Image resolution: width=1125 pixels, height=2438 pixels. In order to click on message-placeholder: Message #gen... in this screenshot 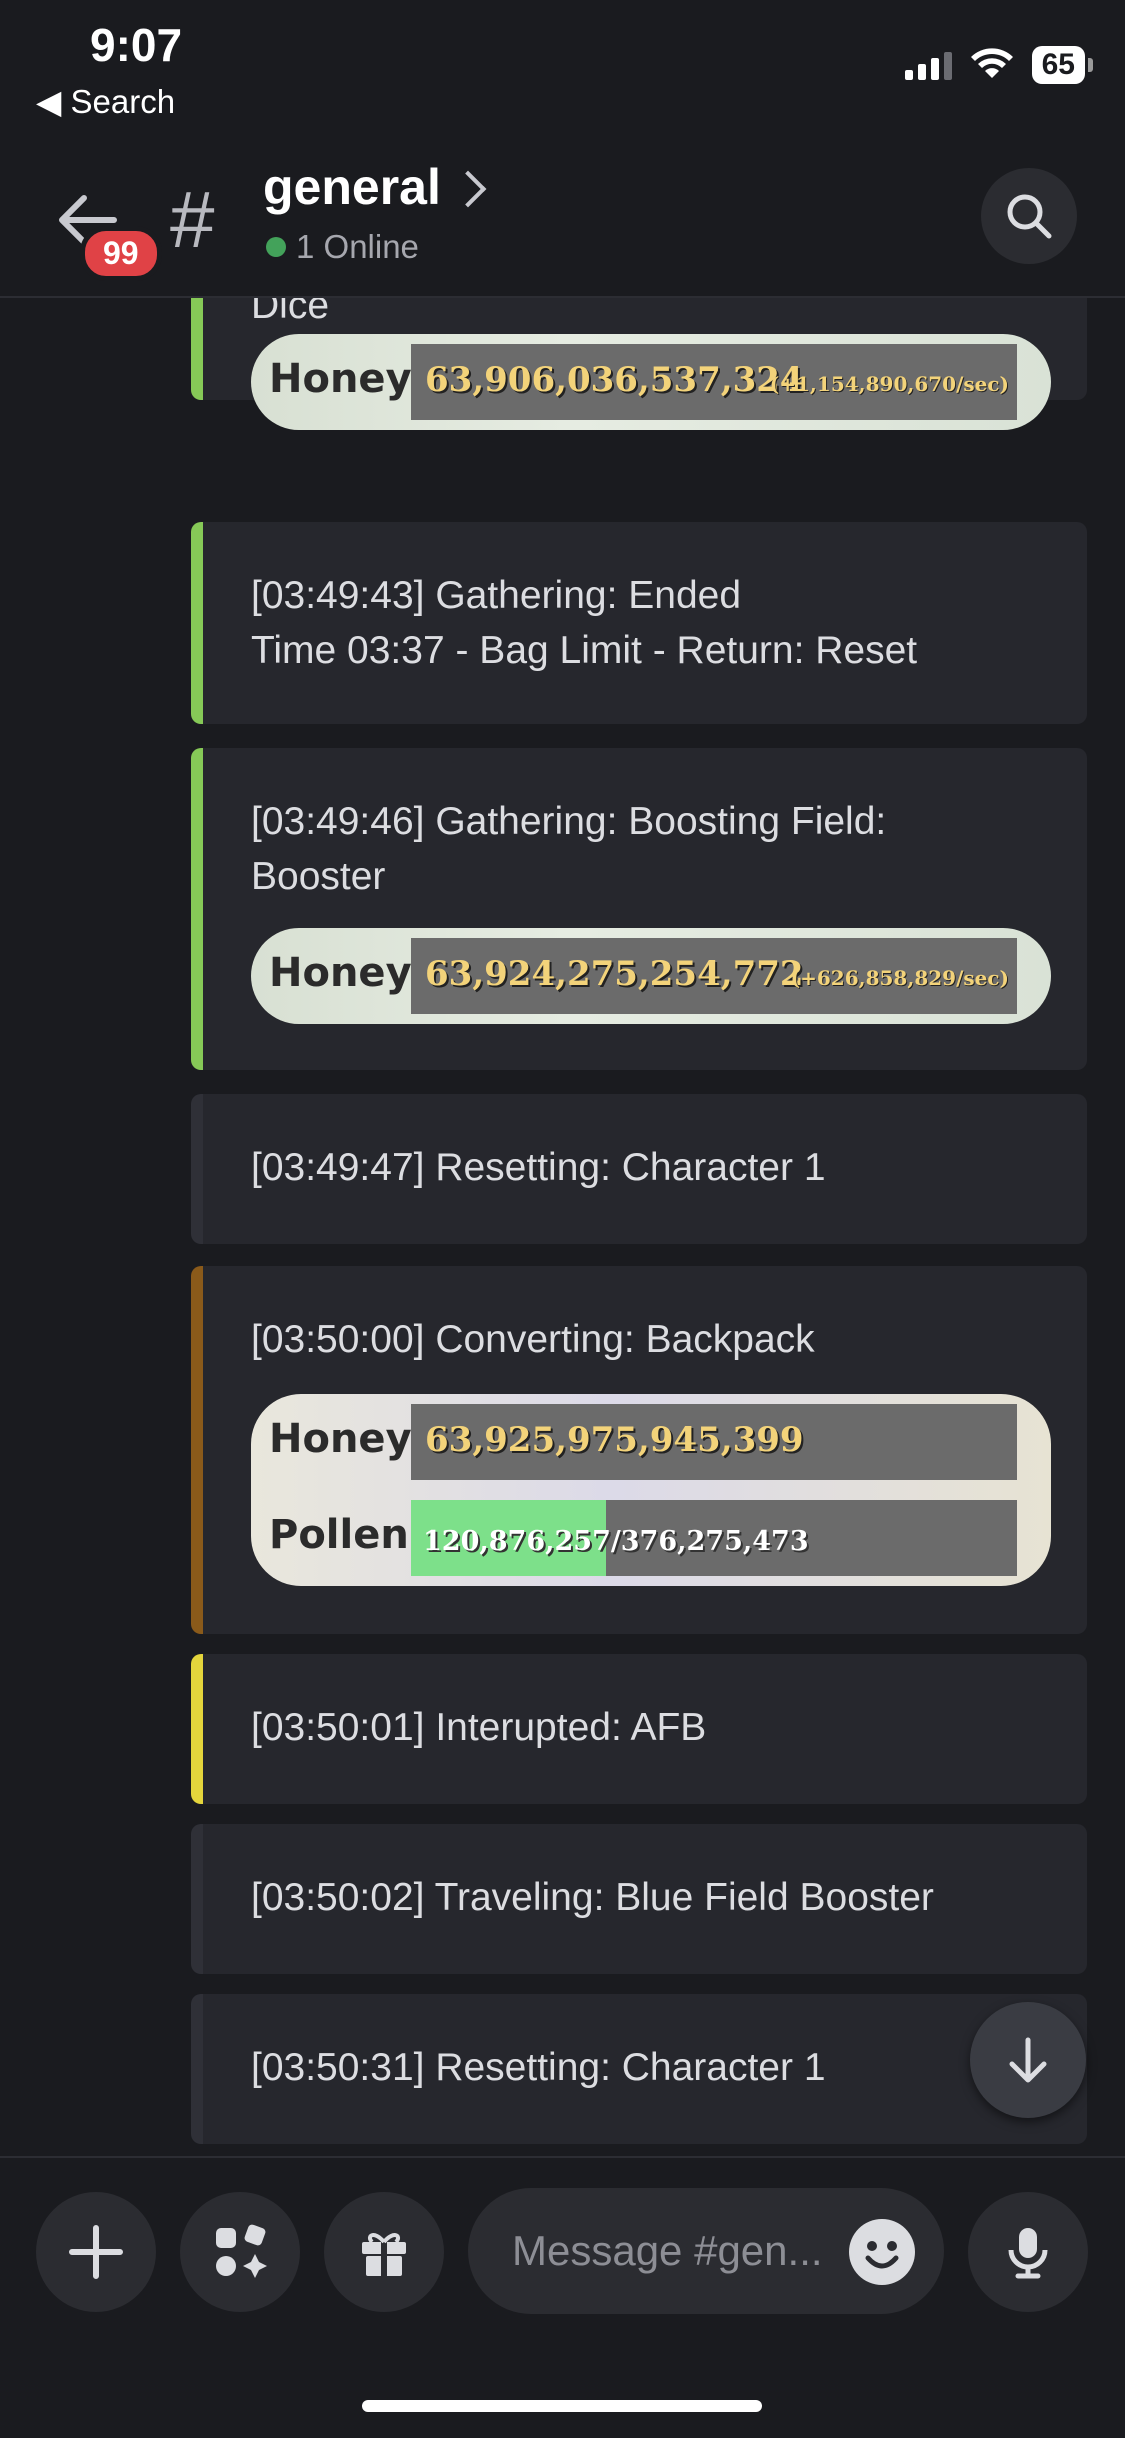, I will do `click(667, 2250)`.